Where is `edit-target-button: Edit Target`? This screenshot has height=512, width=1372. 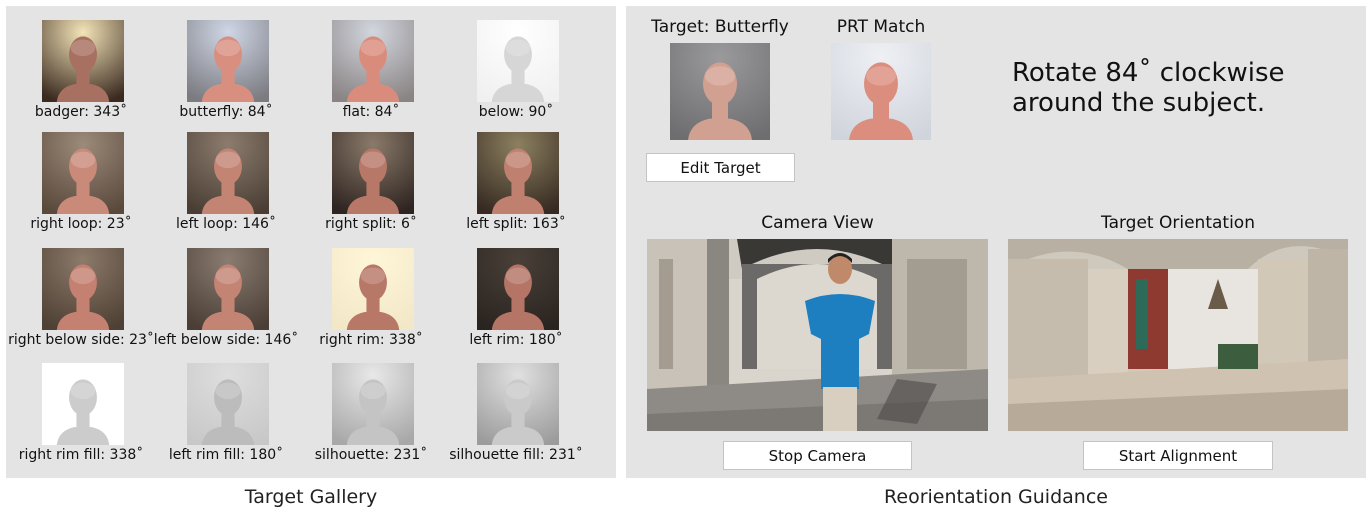 edit-target-button: Edit Target is located at coordinates (720, 167).